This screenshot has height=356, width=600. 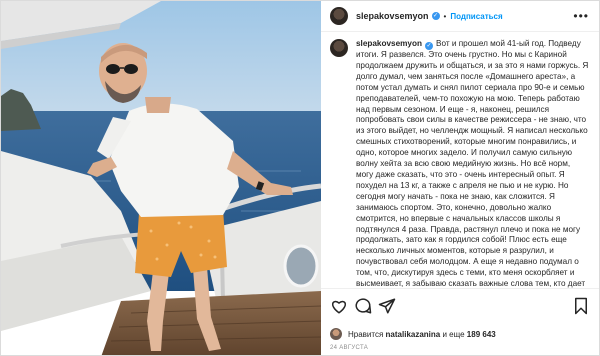 What do you see at coordinates (339, 306) in the screenshot?
I see `heart-icon` at bounding box center [339, 306].